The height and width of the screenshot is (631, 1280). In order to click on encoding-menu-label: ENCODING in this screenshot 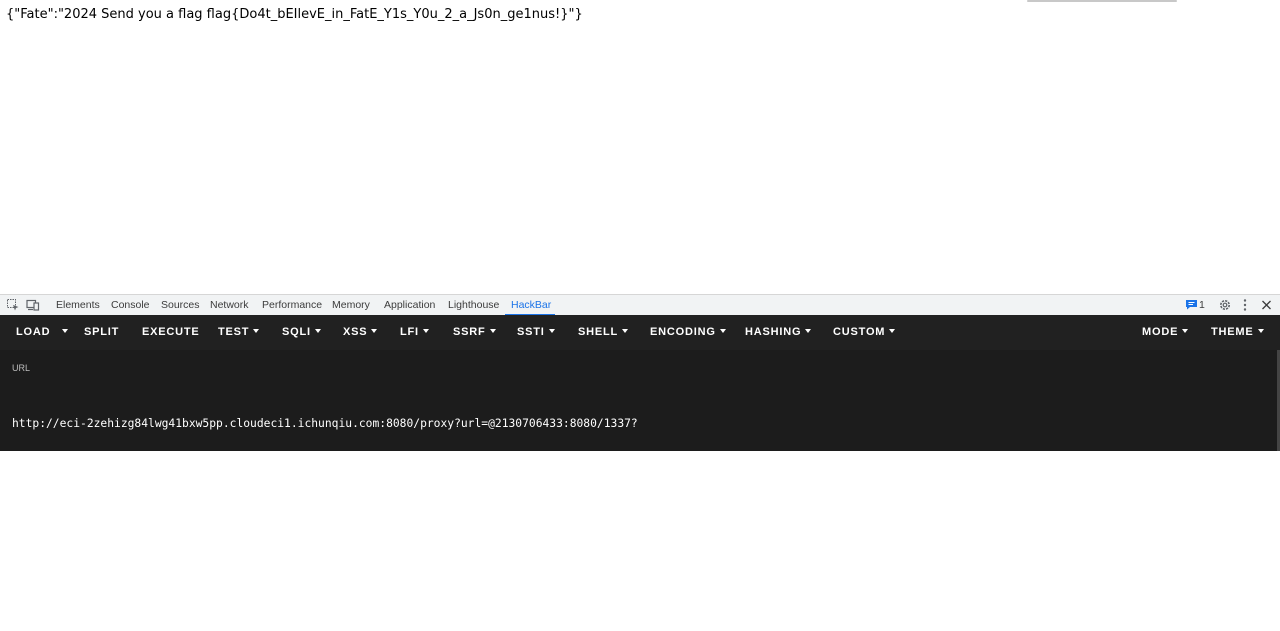, I will do `click(683, 332)`.